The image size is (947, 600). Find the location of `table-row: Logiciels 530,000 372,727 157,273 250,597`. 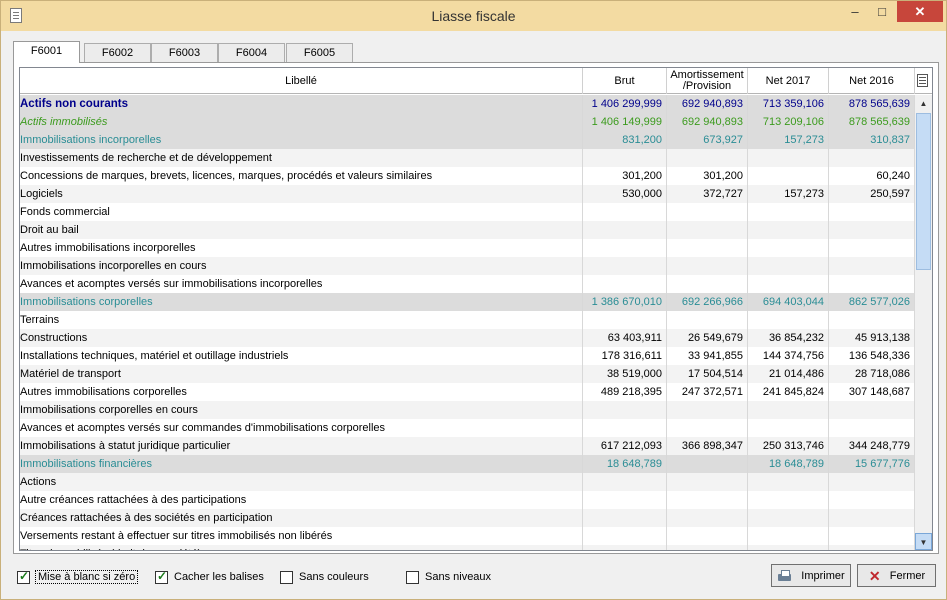

table-row: Logiciels 530,000 372,727 157,273 250,597 is located at coordinates (467, 194).